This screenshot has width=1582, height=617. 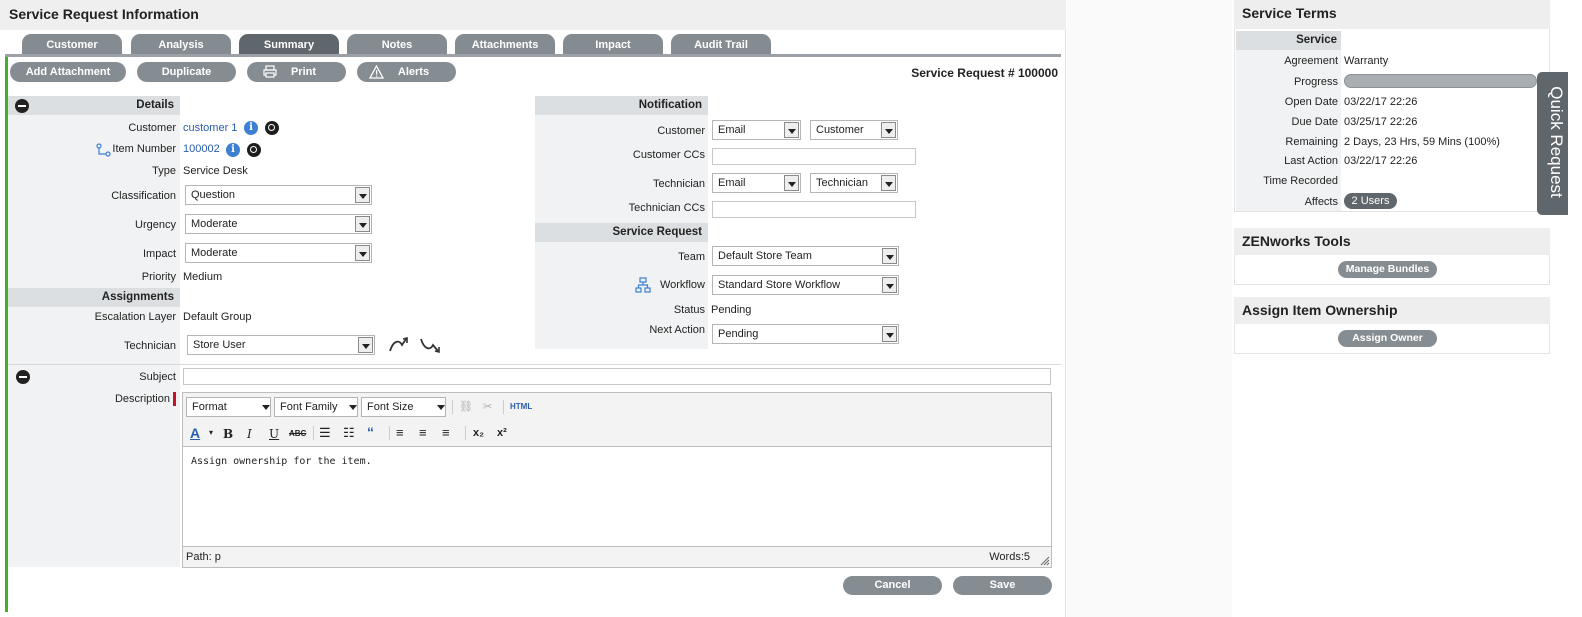 I want to click on font-family-select: Font Family, so click(x=316, y=407).